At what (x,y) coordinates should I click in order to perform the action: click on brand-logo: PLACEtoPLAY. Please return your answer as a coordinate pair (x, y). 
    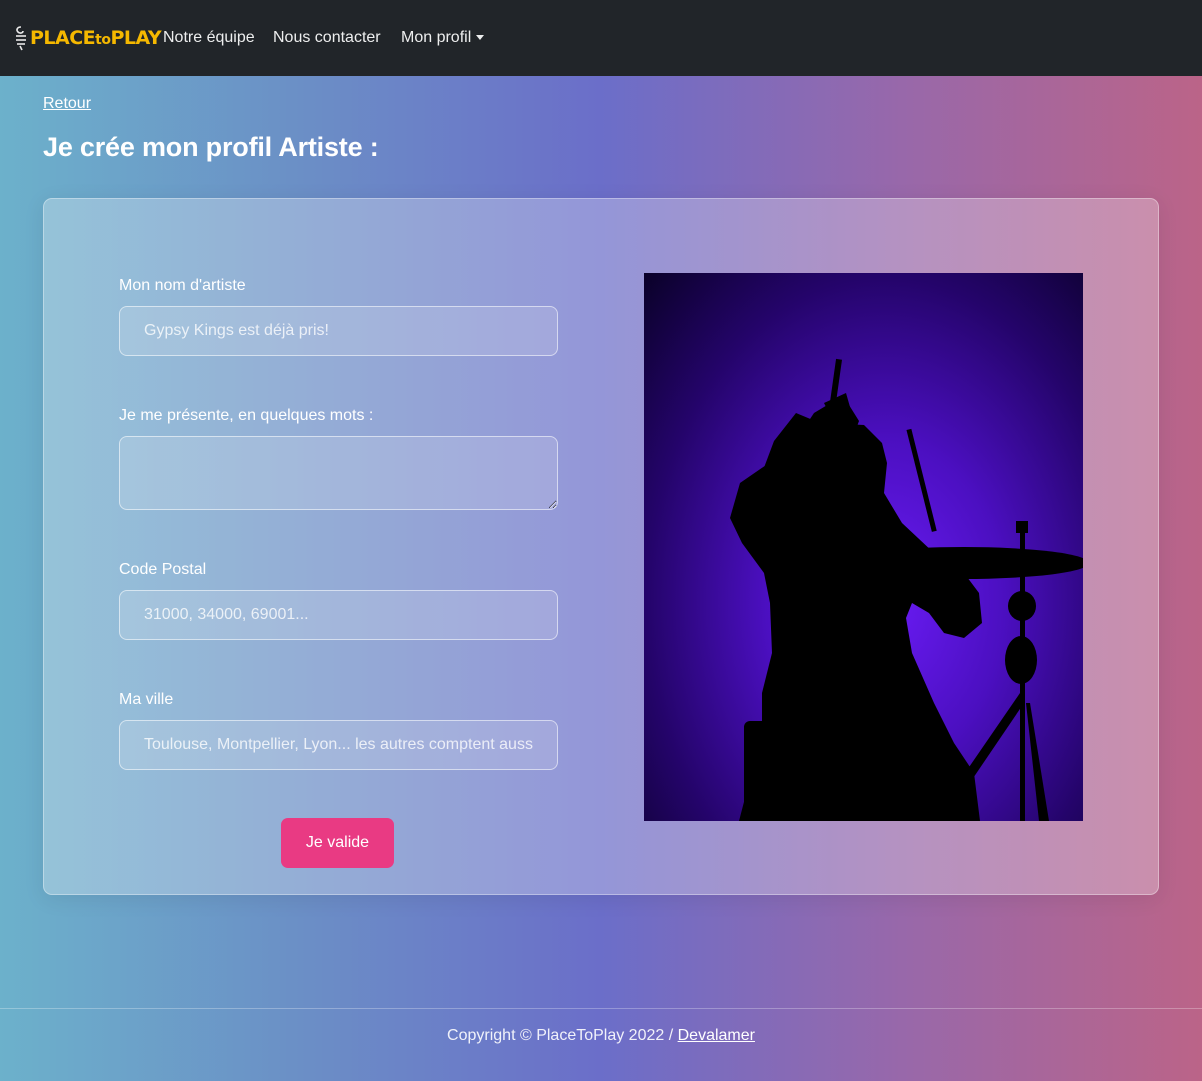
    Looking at the image, I should click on (88, 38).